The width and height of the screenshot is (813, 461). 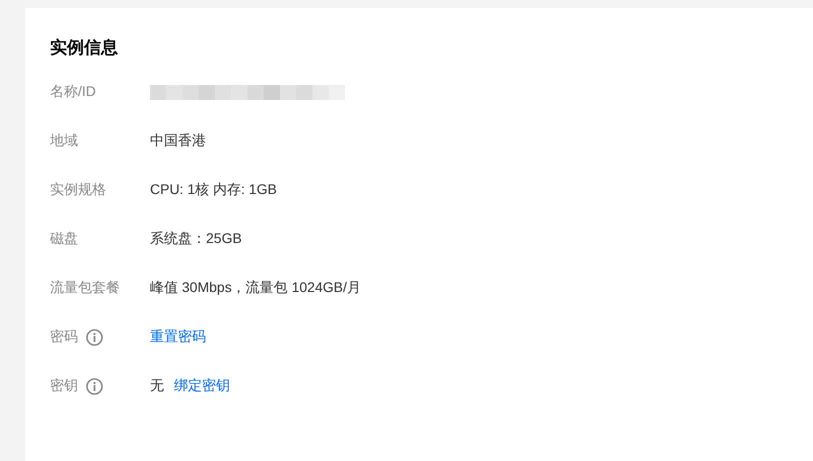 What do you see at coordinates (157, 386) in the screenshot?
I see `field-value: 无` at bounding box center [157, 386].